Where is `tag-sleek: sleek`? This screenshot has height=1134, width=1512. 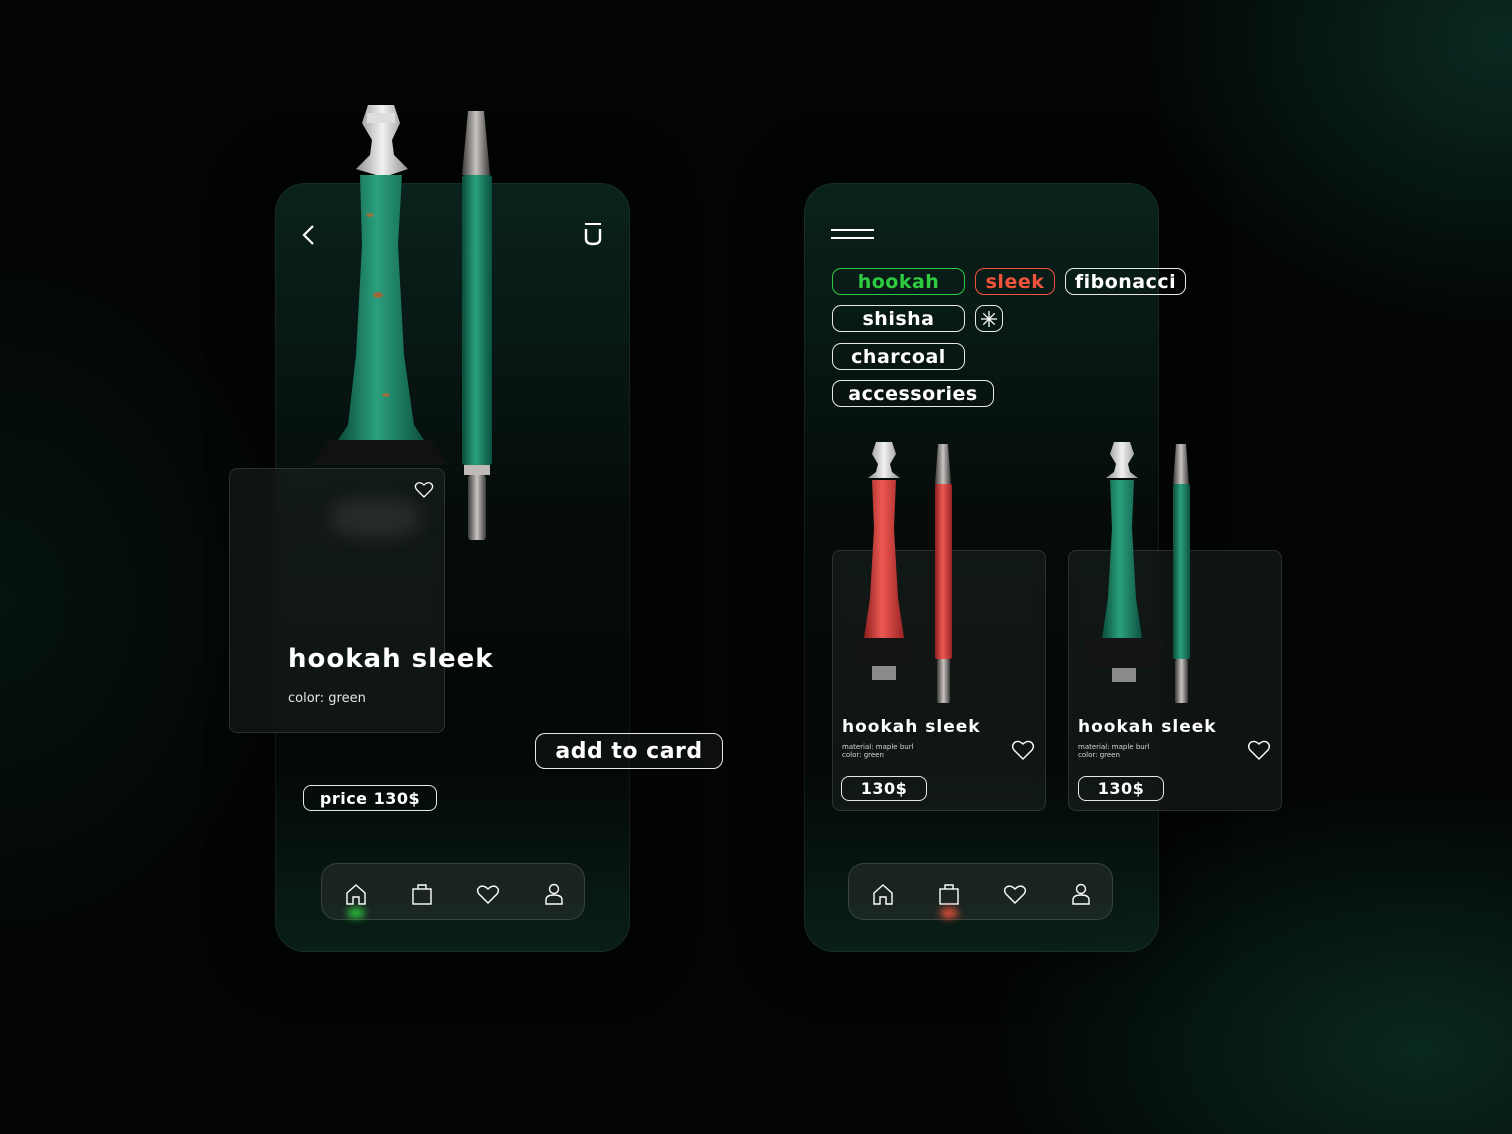 tag-sleek: sleek is located at coordinates (1015, 281).